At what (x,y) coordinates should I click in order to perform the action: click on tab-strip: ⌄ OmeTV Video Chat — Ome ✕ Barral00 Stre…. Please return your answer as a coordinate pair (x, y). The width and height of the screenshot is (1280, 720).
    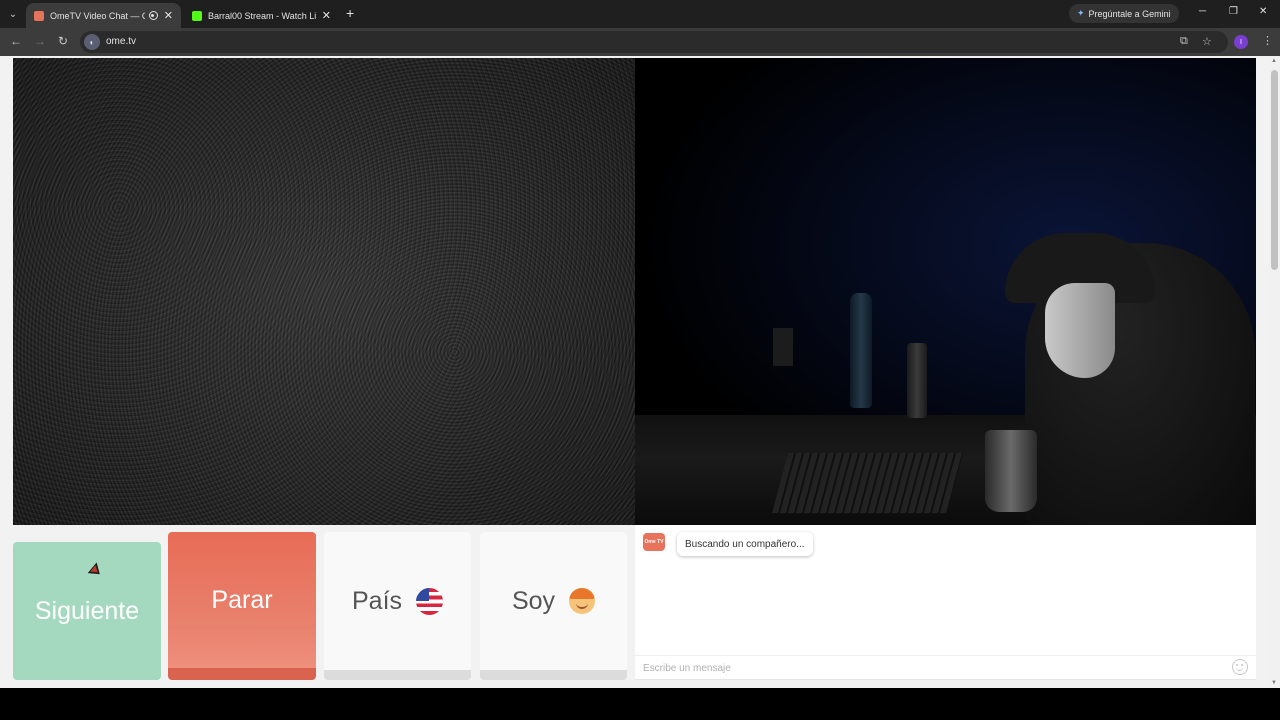
    Looking at the image, I should click on (640, 14).